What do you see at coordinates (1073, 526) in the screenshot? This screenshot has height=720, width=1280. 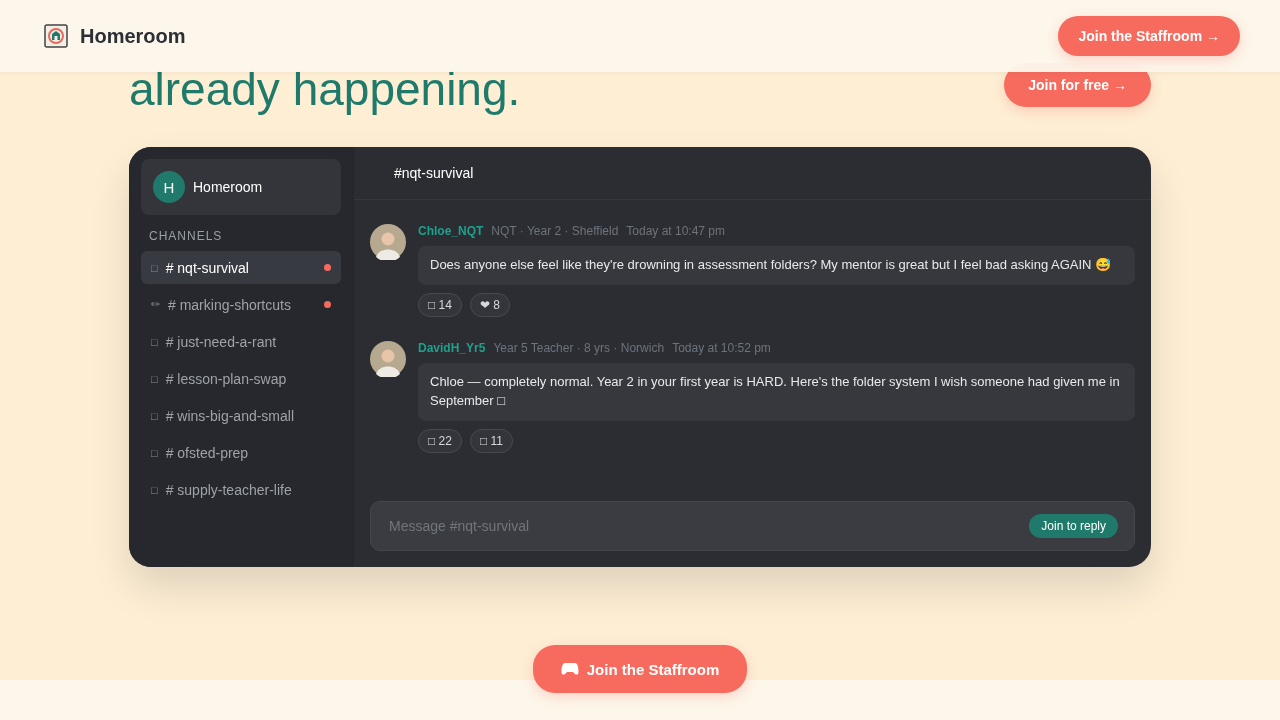 I see `reply-button: Join to reply` at bounding box center [1073, 526].